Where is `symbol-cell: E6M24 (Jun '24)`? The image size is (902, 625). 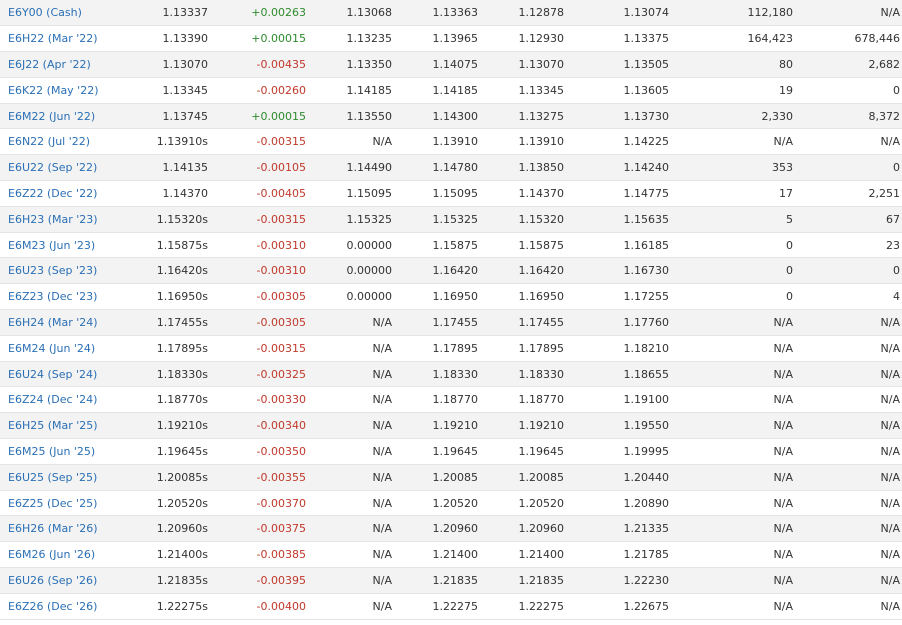 symbol-cell: E6M24 (Jun '24) is located at coordinates (75, 348).